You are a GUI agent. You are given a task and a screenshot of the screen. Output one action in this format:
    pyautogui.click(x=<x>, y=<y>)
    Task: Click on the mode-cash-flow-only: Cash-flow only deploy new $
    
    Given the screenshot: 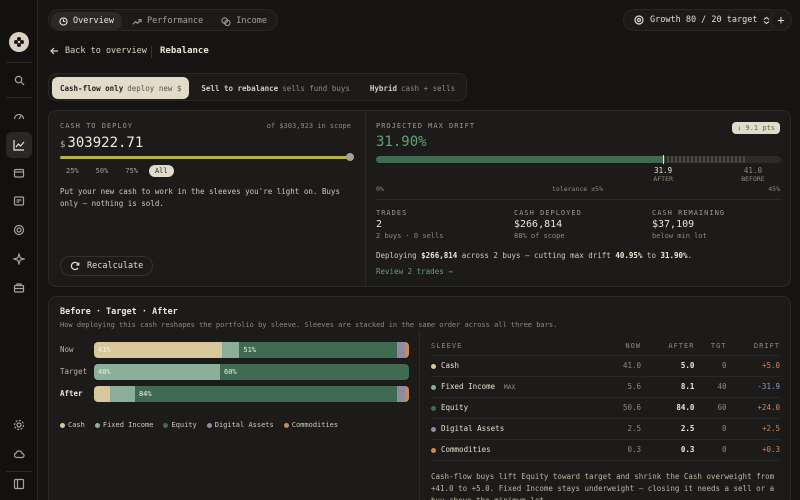 What is the action you would take?
    pyautogui.click(x=121, y=88)
    